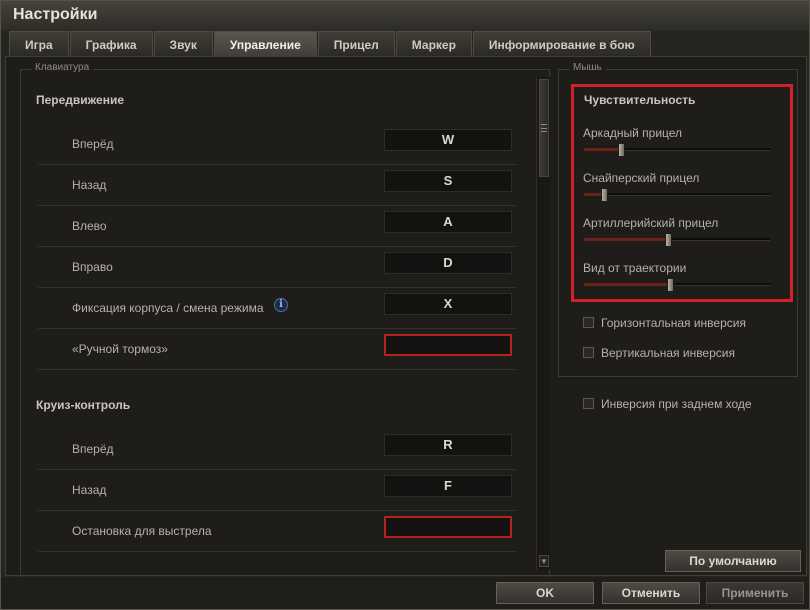 This screenshot has width=810, height=610. Describe the element at coordinates (543, 323) in the screenshot. I see `keyboard-scrollbar: ▼` at that location.